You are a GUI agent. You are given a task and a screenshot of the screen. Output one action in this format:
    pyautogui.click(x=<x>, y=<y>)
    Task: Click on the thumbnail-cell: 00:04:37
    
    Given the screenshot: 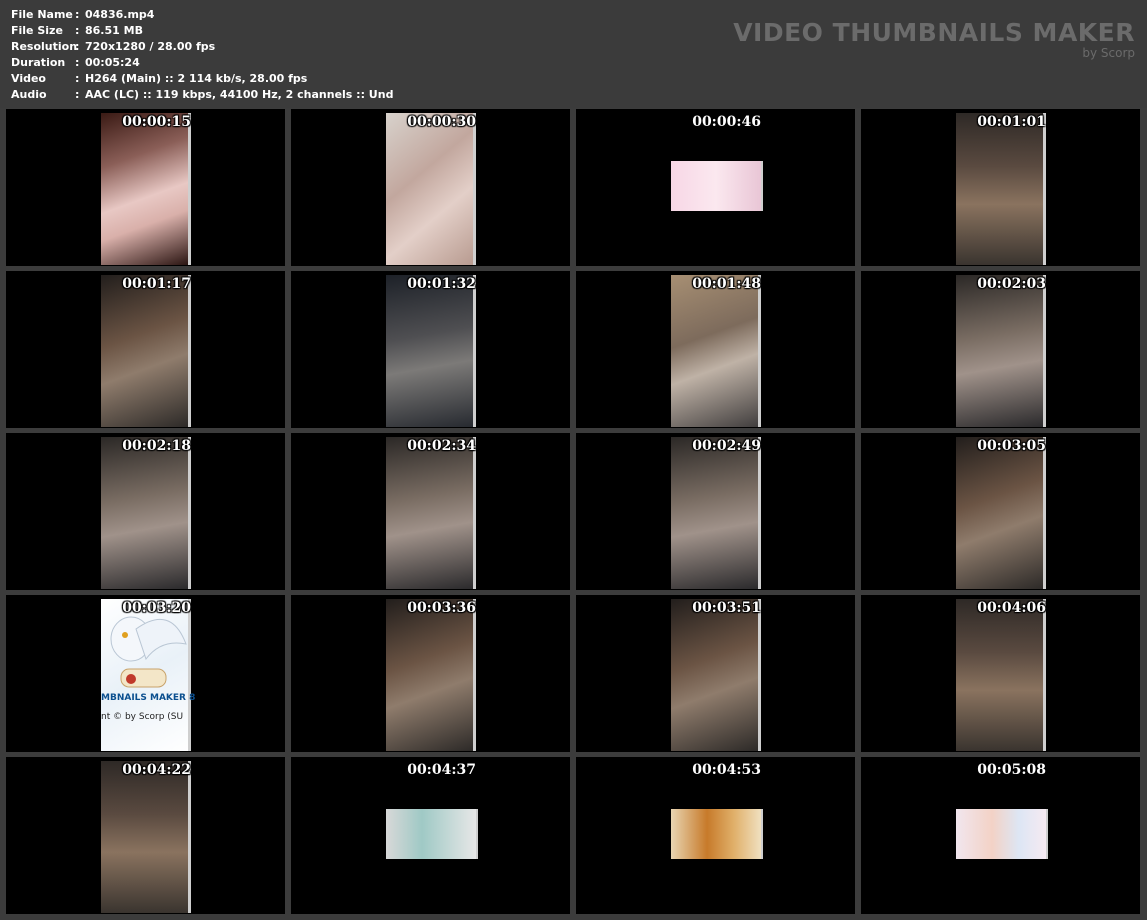 What is the action you would take?
    pyautogui.click(x=430, y=835)
    